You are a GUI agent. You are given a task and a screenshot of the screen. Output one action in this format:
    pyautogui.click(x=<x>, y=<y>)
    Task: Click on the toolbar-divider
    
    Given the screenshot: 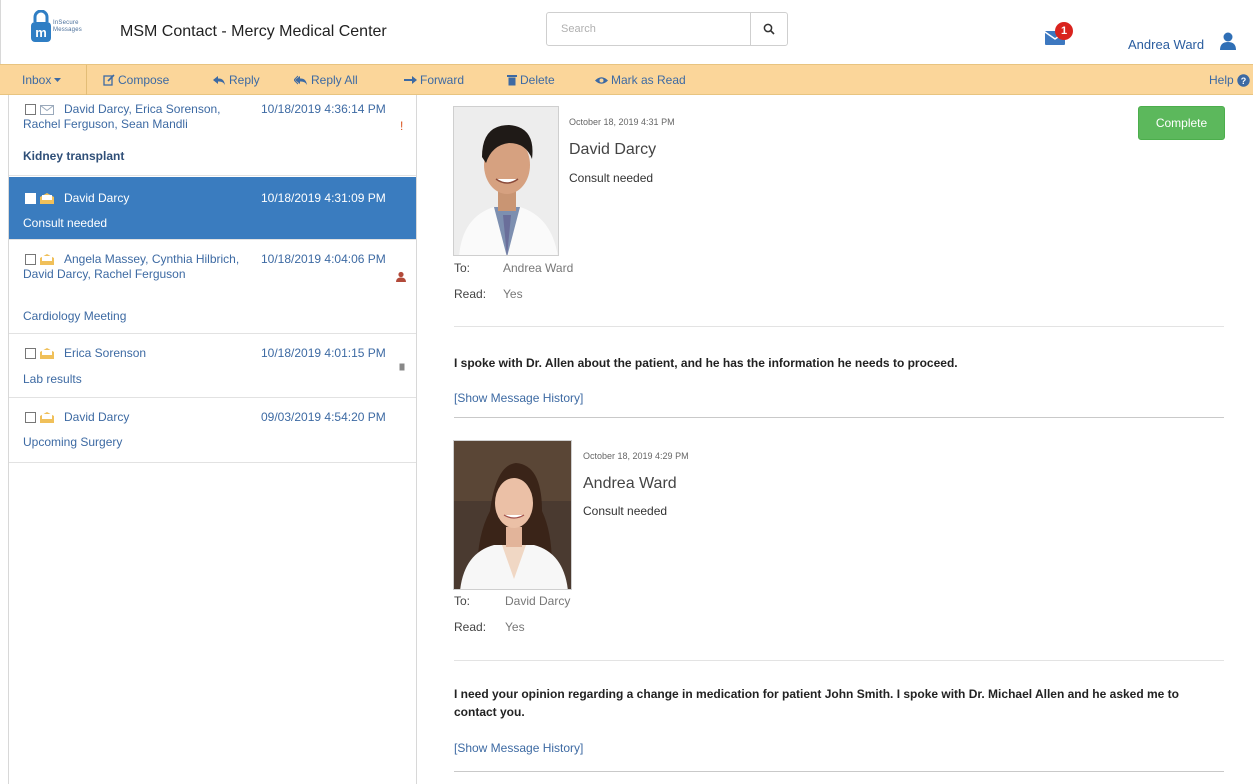 What is the action you would take?
    pyautogui.click(x=86, y=80)
    